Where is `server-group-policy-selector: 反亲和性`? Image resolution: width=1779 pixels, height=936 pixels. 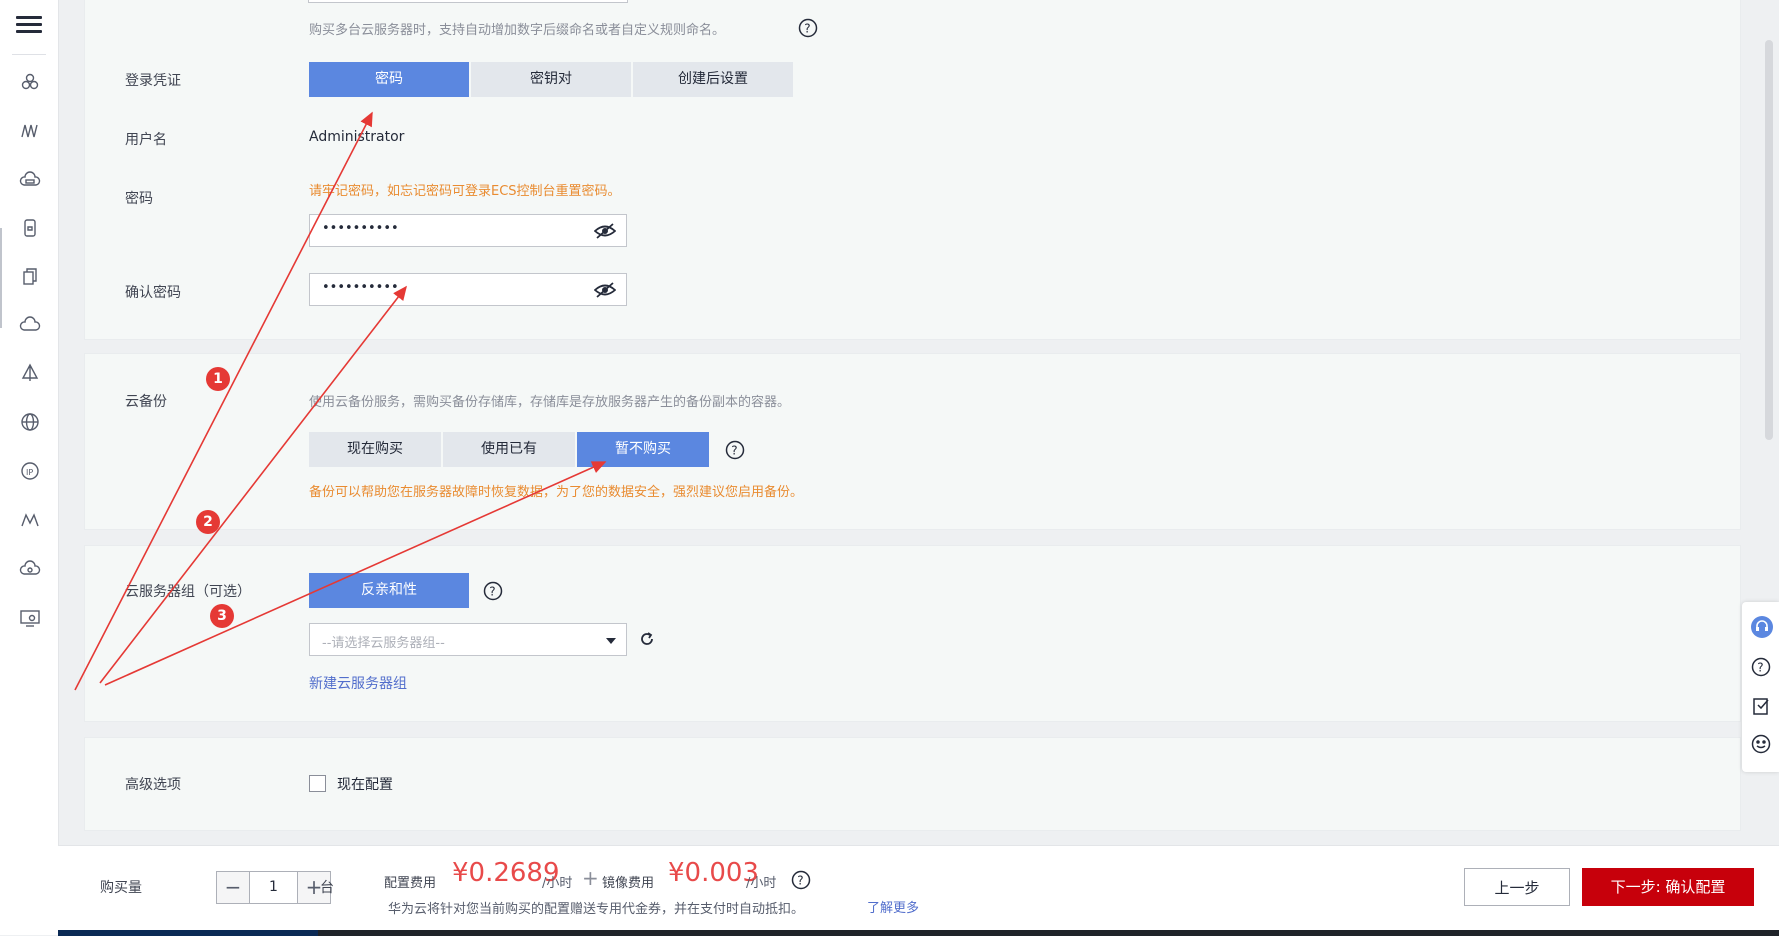
server-group-policy-selector: 反亲和性 is located at coordinates (390, 590).